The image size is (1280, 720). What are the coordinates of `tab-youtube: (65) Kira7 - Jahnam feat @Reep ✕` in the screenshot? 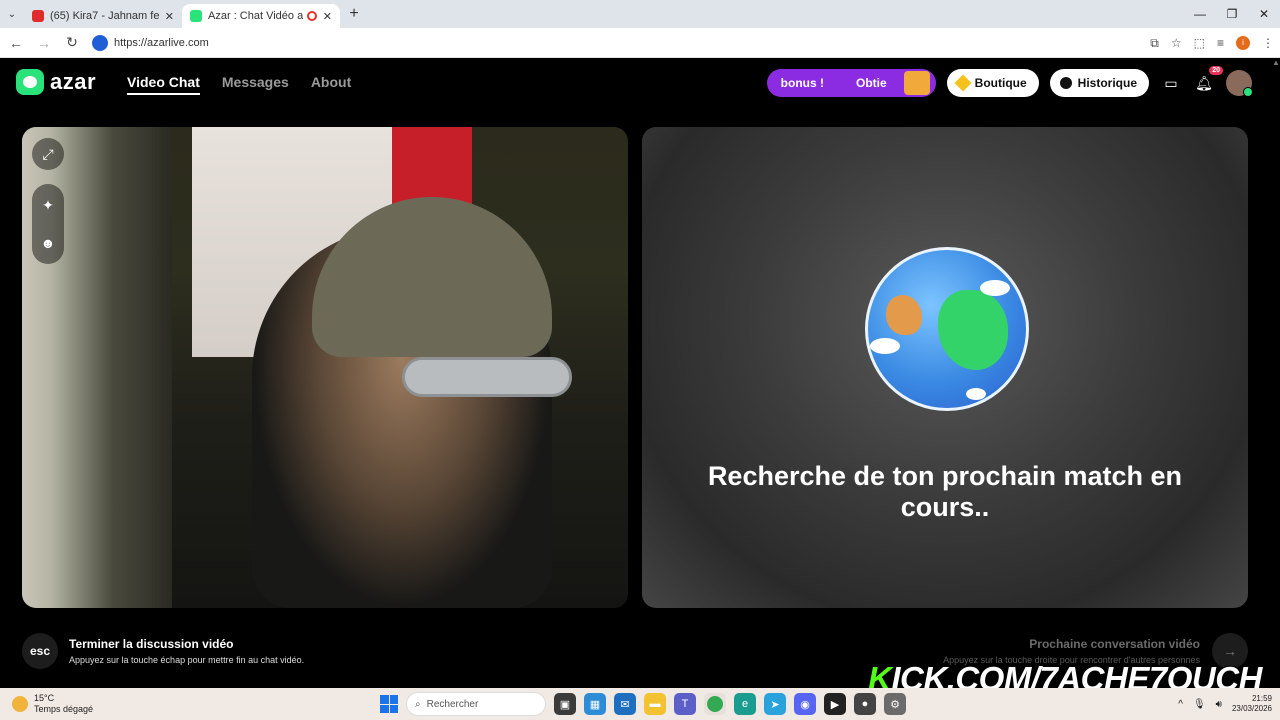 It's located at (103, 16).